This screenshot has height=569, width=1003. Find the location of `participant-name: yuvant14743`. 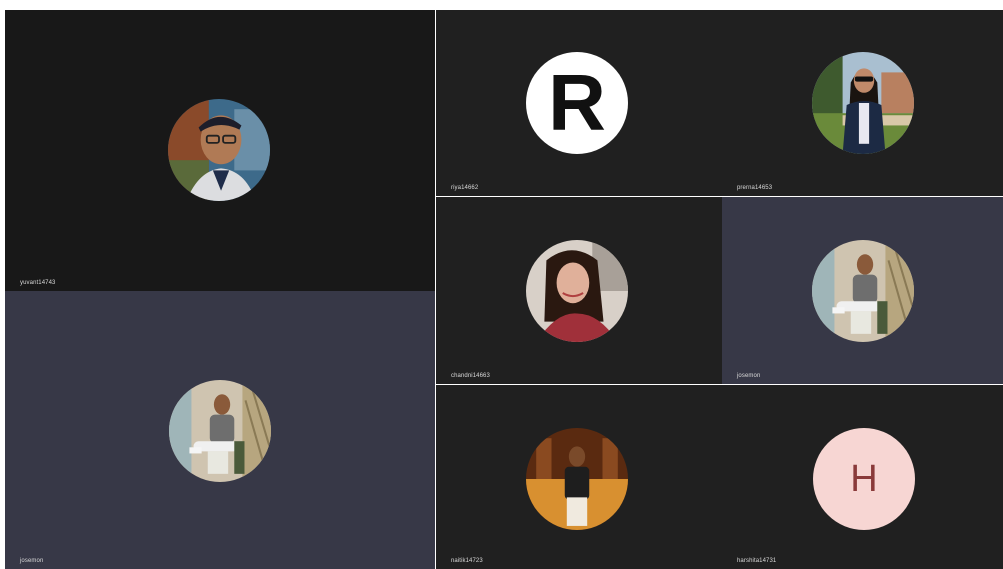

participant-name: yuvant14743 is located at coordinates (38, 283).